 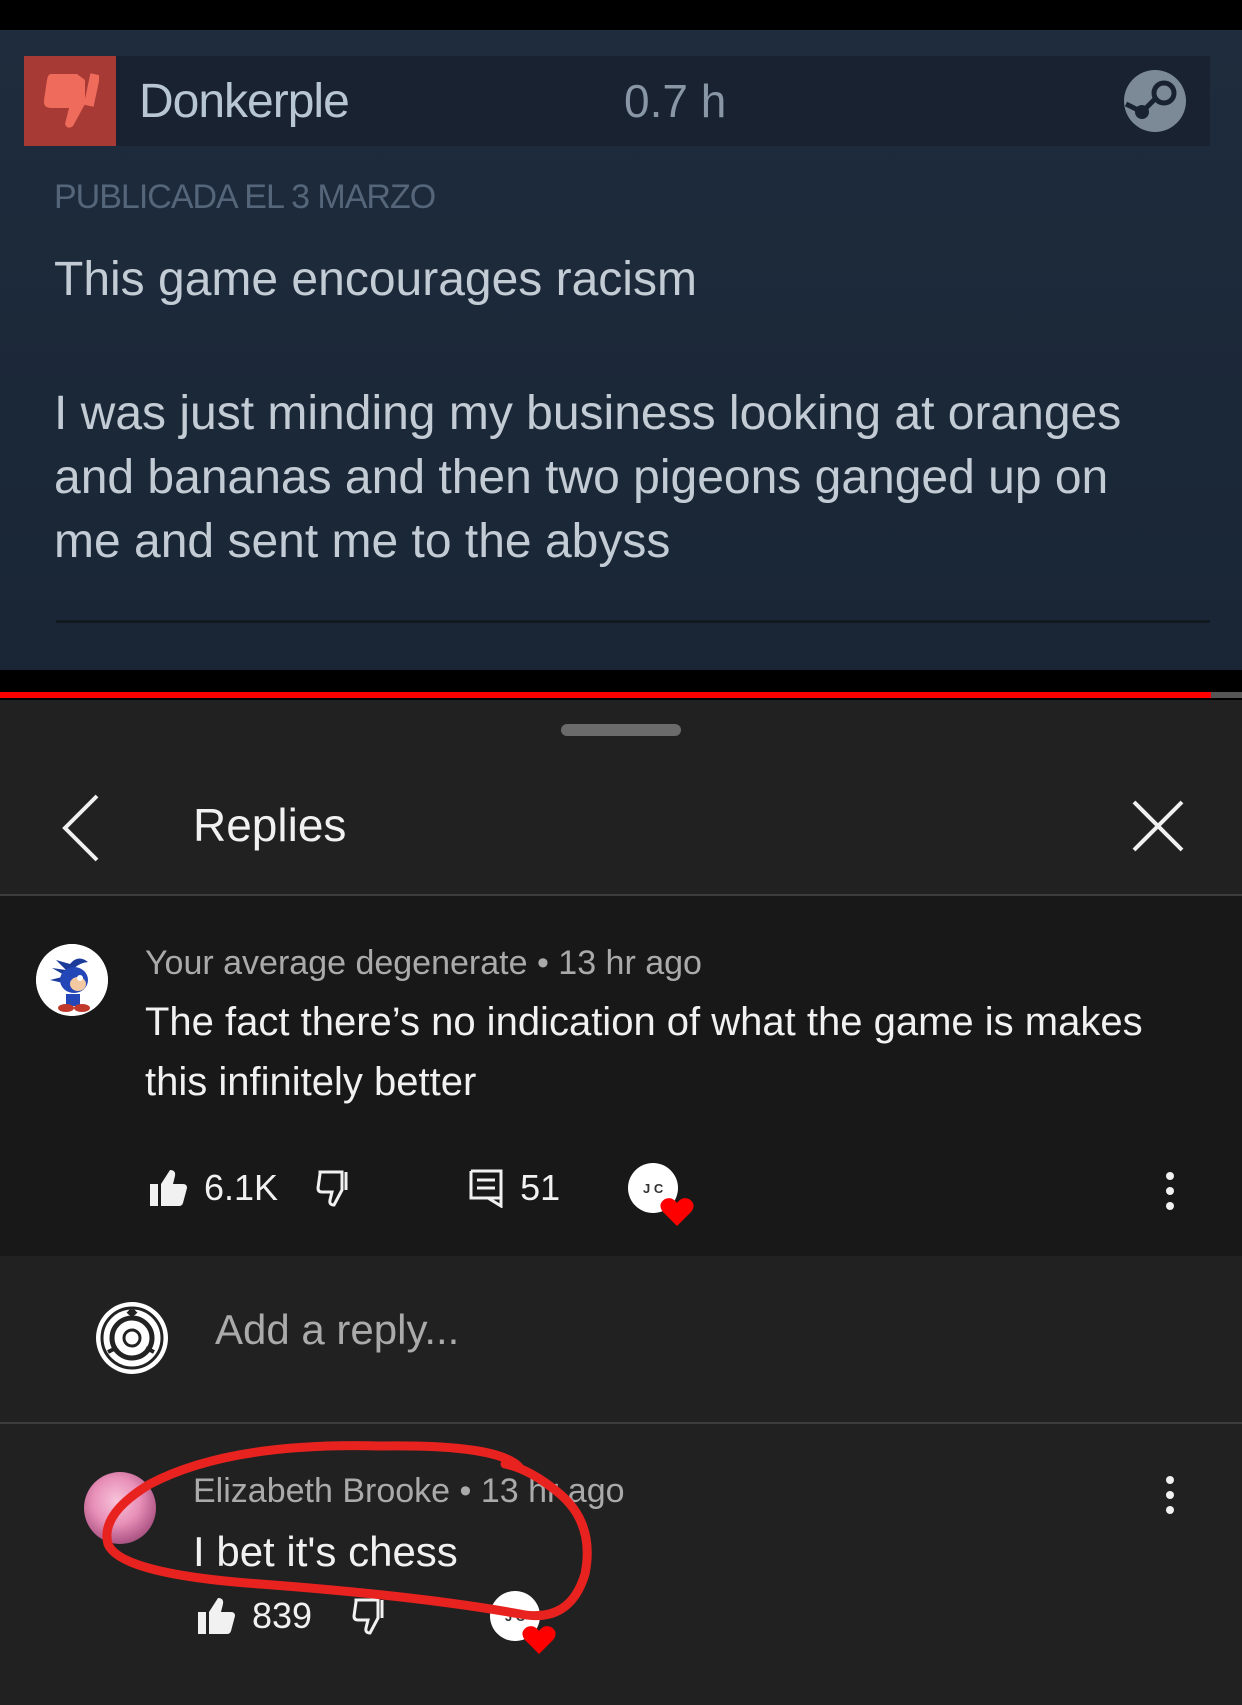 I want to click on reply-composer, so click(x=621, y=1339).